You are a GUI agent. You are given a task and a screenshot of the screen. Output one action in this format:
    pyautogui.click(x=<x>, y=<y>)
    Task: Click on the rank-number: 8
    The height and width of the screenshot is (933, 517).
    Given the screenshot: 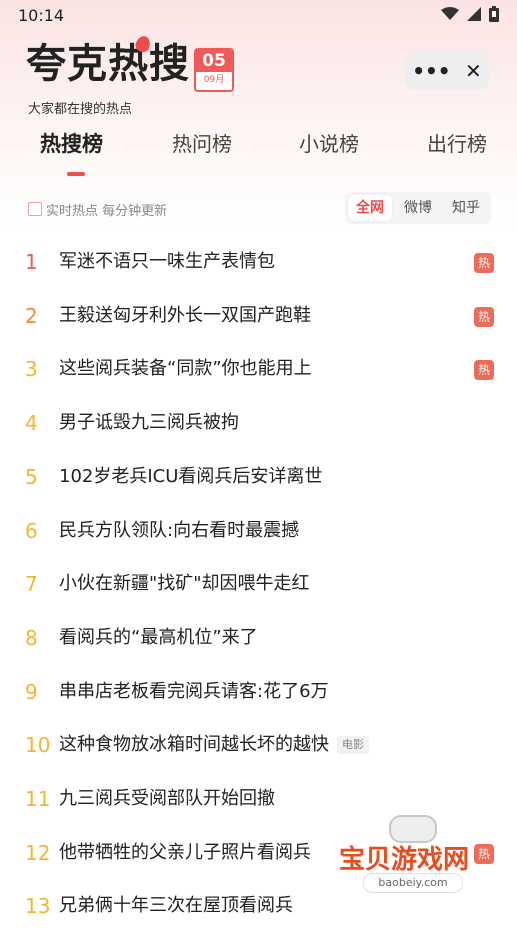 What is the action you would take?
    pyautogui.click(x=31, y=637)
    